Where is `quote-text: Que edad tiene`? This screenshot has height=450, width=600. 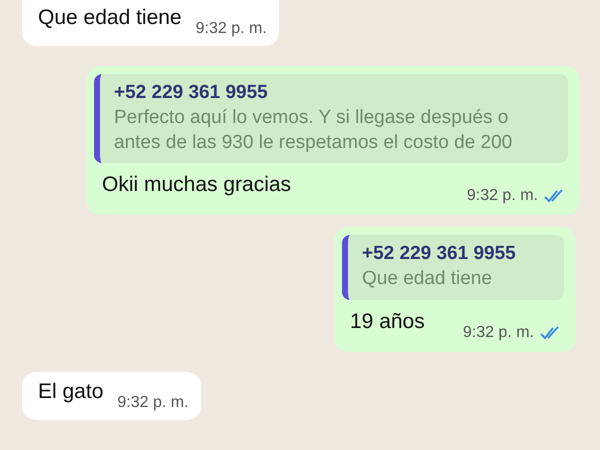
quote-text: Que edad tiene is located at coordinates (427, 279).